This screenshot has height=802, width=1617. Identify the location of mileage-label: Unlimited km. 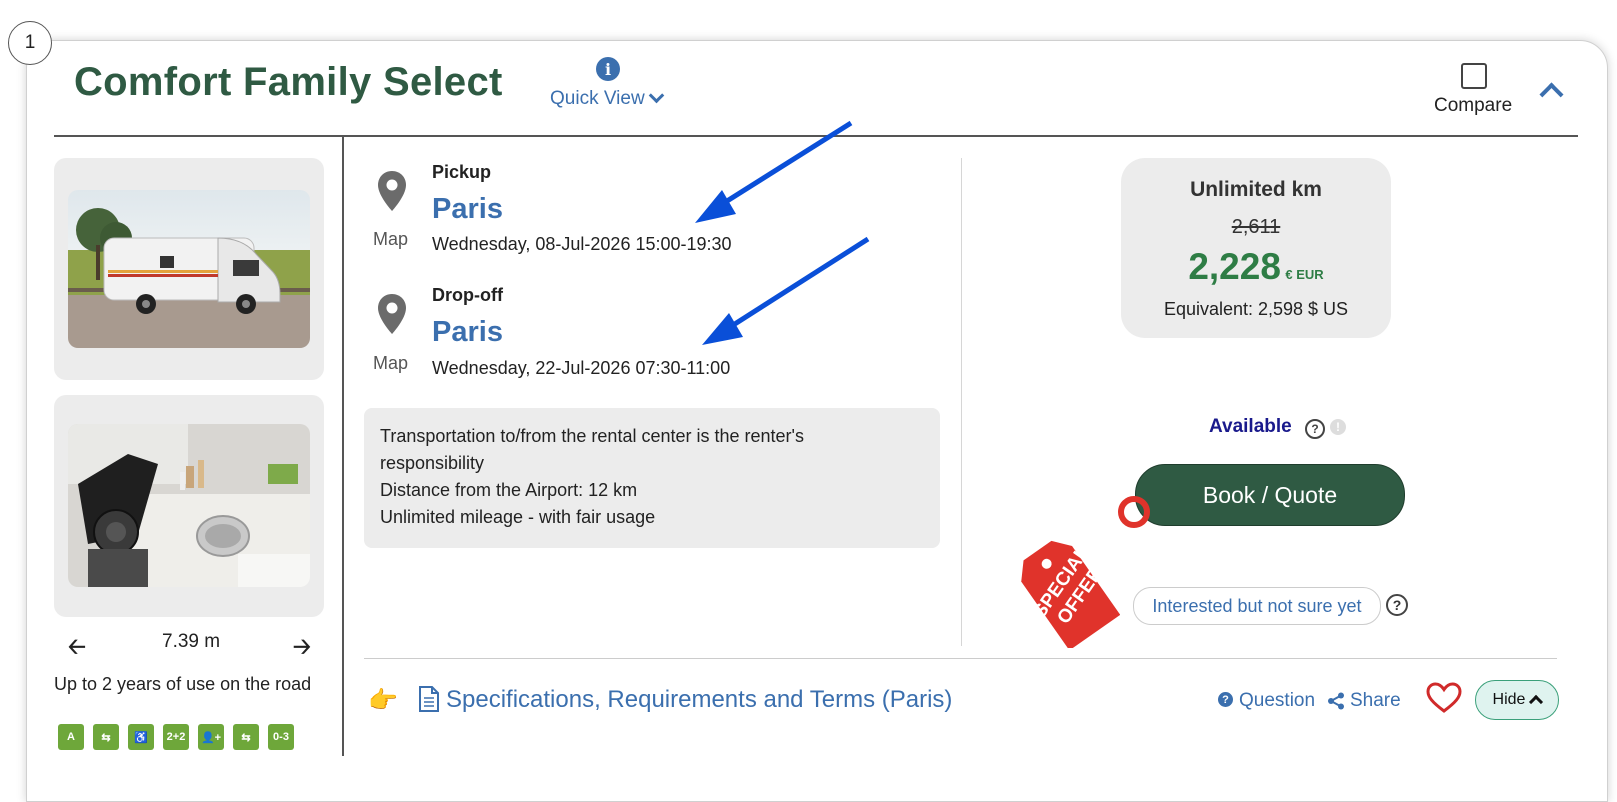
(1256, 189).